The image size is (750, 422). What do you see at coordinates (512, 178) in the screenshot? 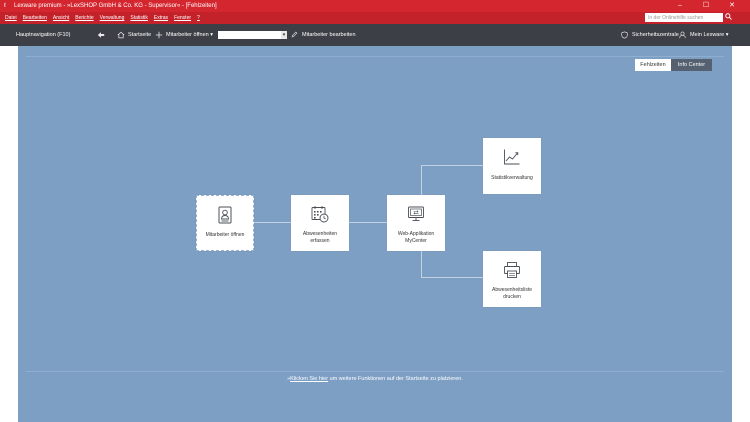
I see `tile-label: Statistikverwaltung` at bounding box center [512, 178].